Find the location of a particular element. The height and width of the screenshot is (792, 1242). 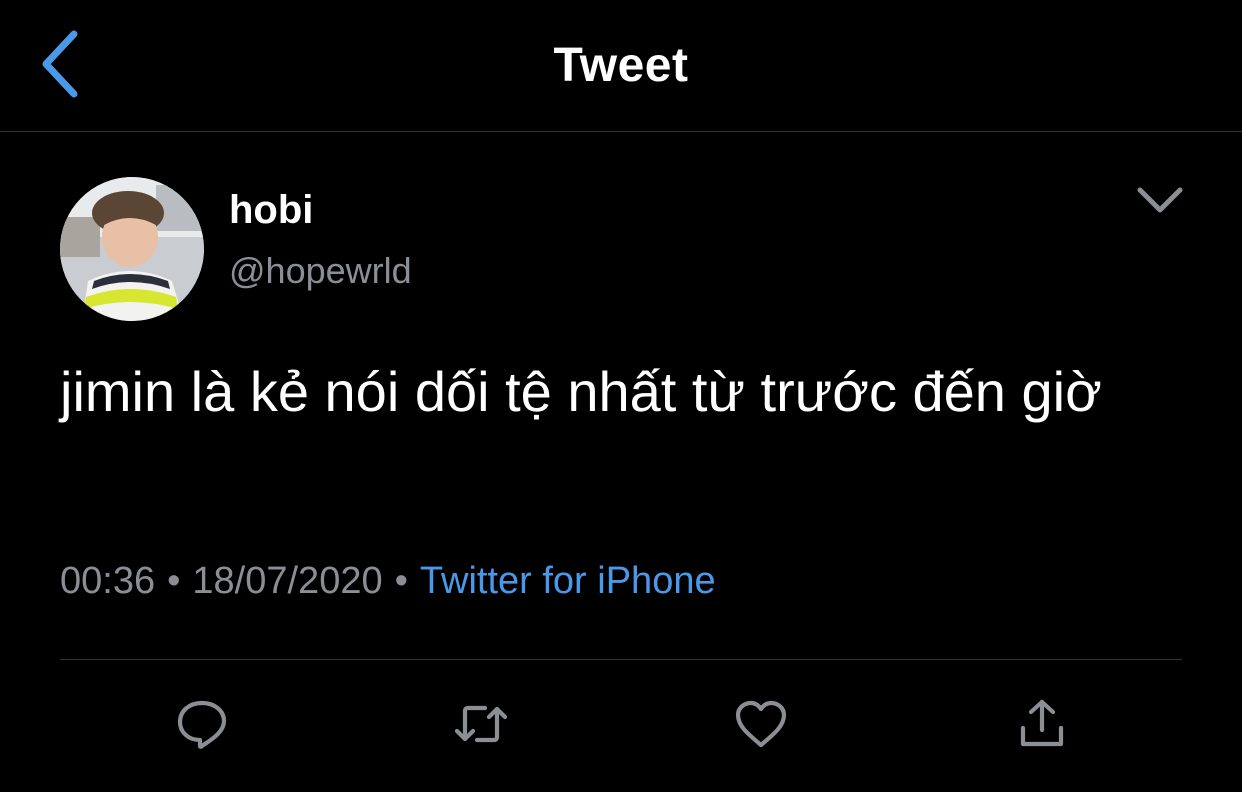

share-icon is located at coordinates (1042, 724).